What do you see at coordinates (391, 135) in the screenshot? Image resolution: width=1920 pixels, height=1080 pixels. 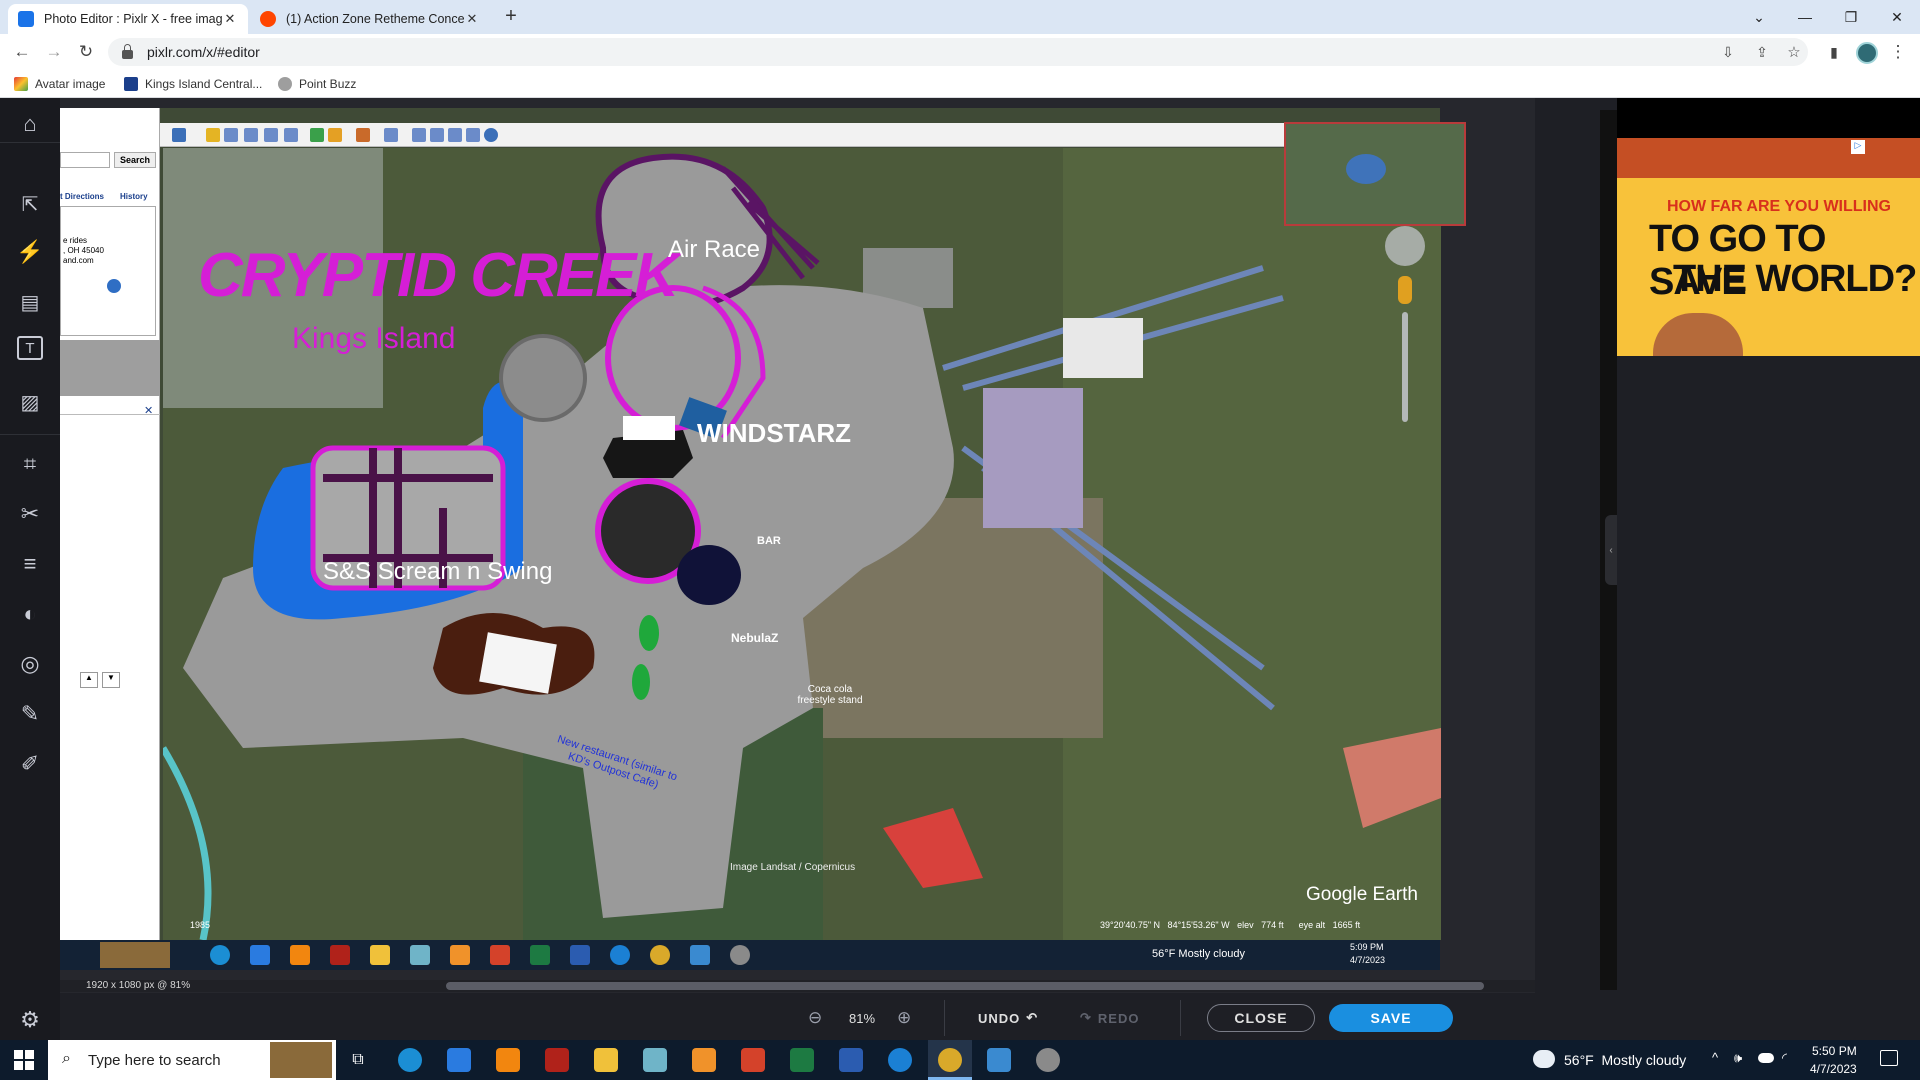 I see `ruler-icon` at bounding box center [391, 135].